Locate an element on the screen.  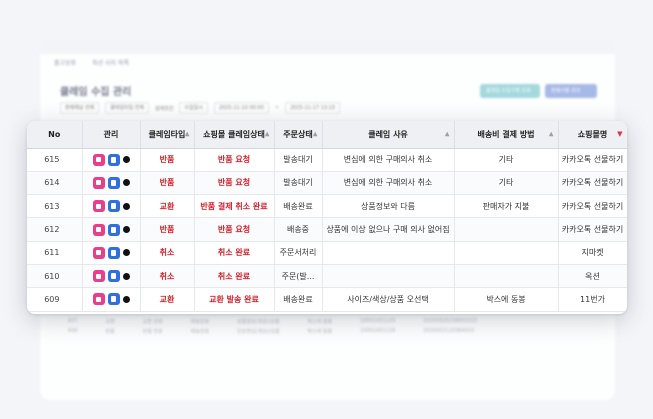
bg-condition-label: 검색조건 is located at coordinates (164, 108).